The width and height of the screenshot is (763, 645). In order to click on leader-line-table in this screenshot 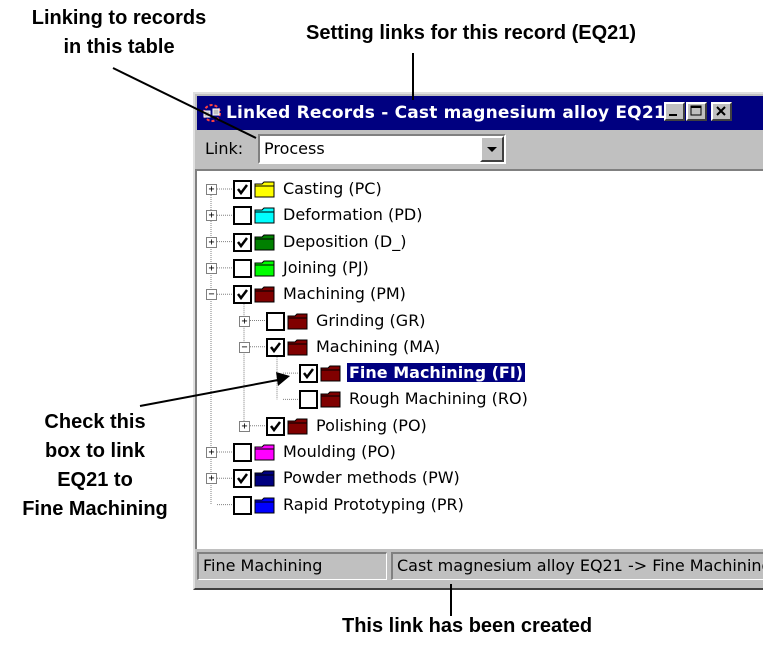, I will do `click(184, 103)`.